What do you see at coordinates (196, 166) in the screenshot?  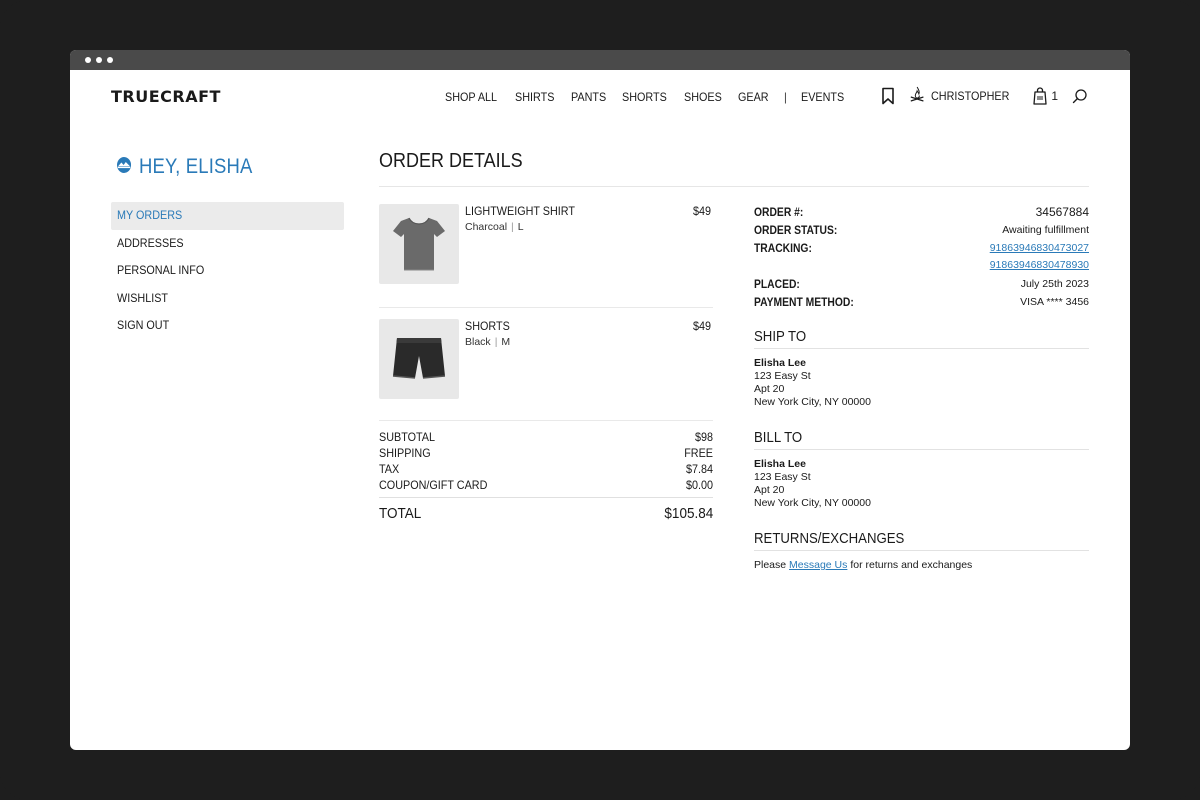 I see `greeting-text: HEY, ELISHA` at bounding box center [196, 166].